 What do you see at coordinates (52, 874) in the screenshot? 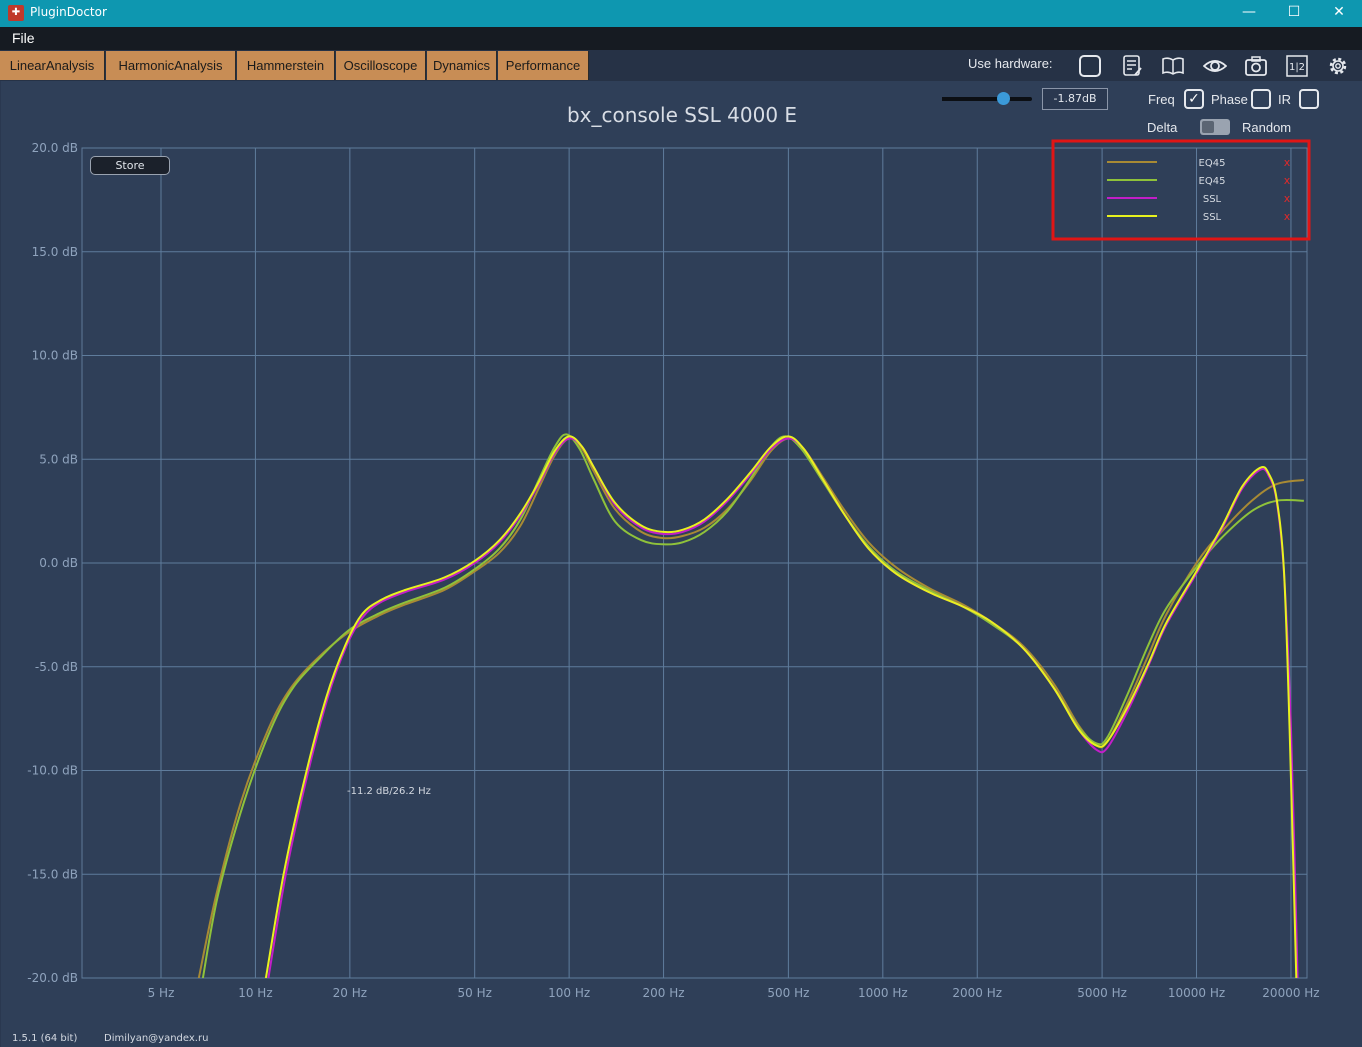
I see `y-tick-label: -15.0 dB` at bounding box center [52, 874].